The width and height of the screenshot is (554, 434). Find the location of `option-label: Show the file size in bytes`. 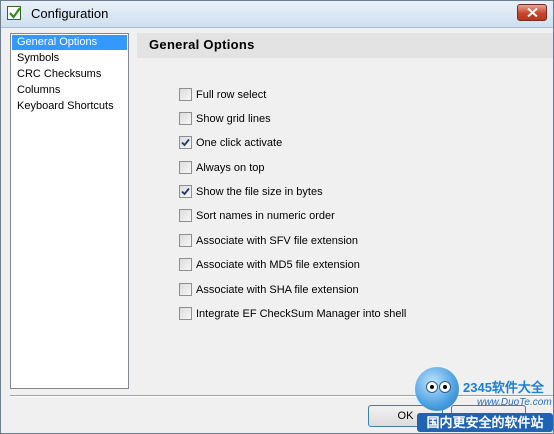

option-label: Show the file size in bytes is located at coordinates (259, 192).